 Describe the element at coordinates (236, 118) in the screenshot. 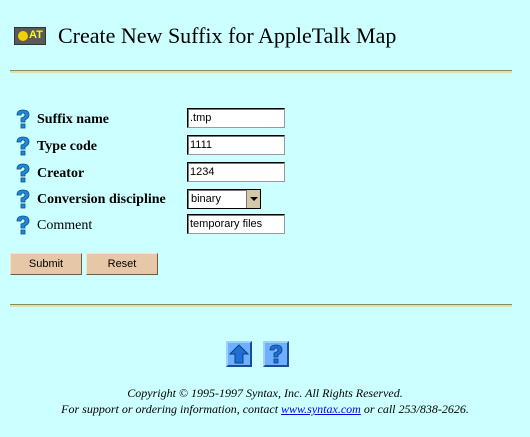

I see `suffix-name-input: .tmp` at that location.